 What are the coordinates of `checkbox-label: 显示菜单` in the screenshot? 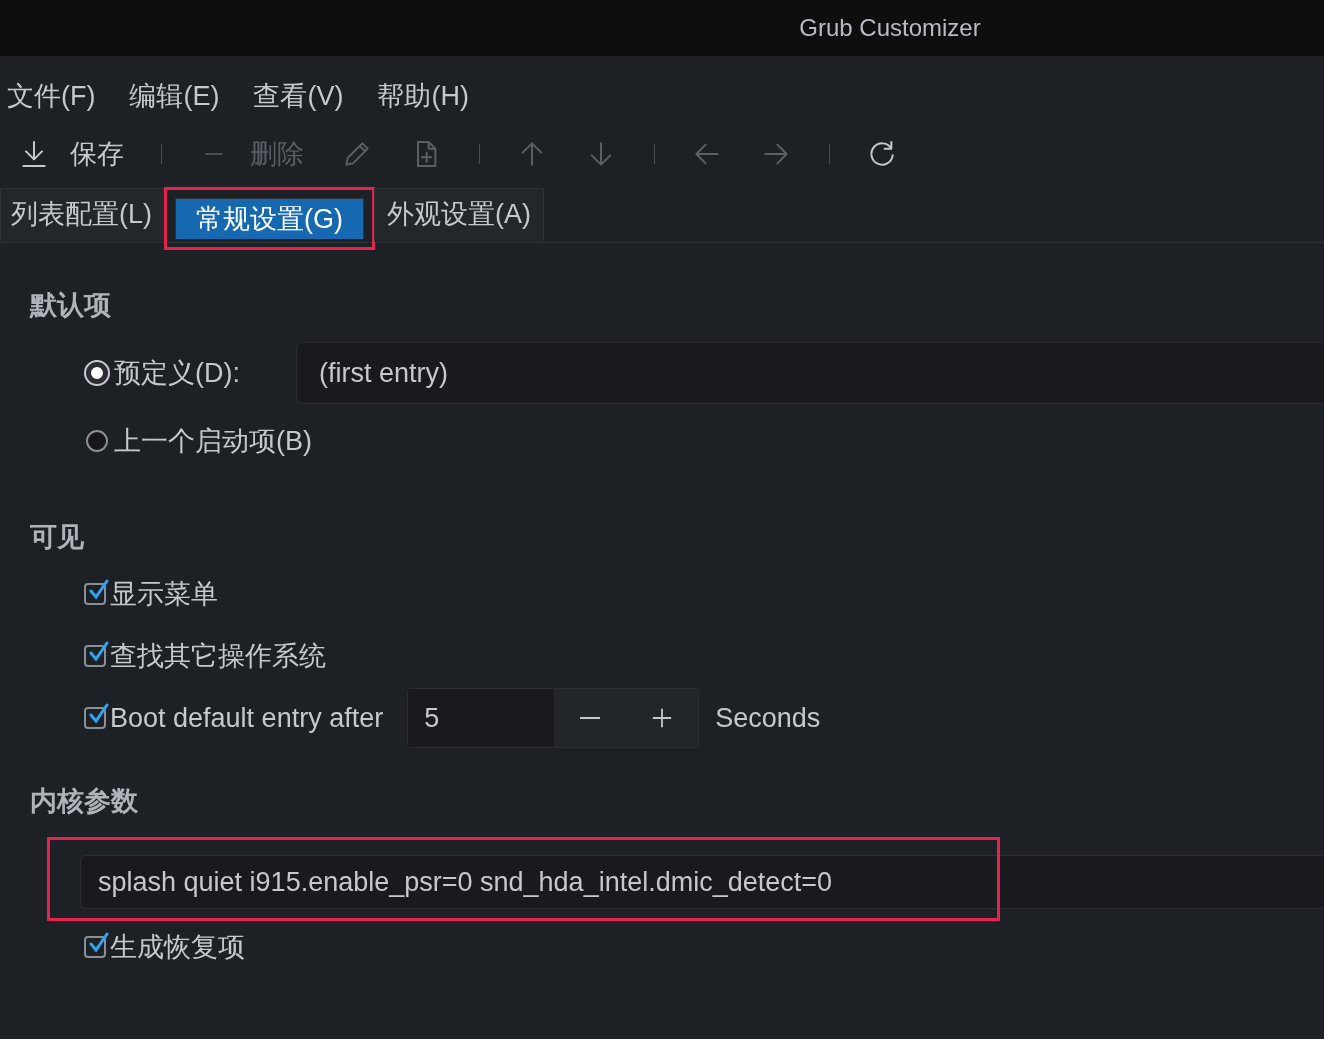 It's located at (164, 594).